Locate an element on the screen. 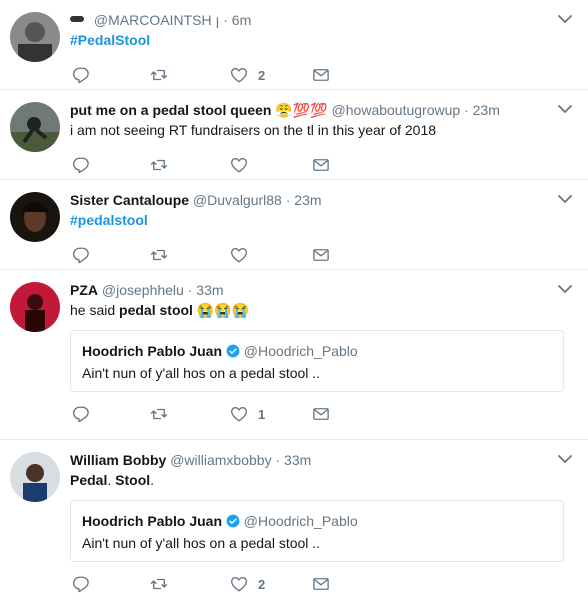  like-button: 1 is located at coordinates (247, 414).